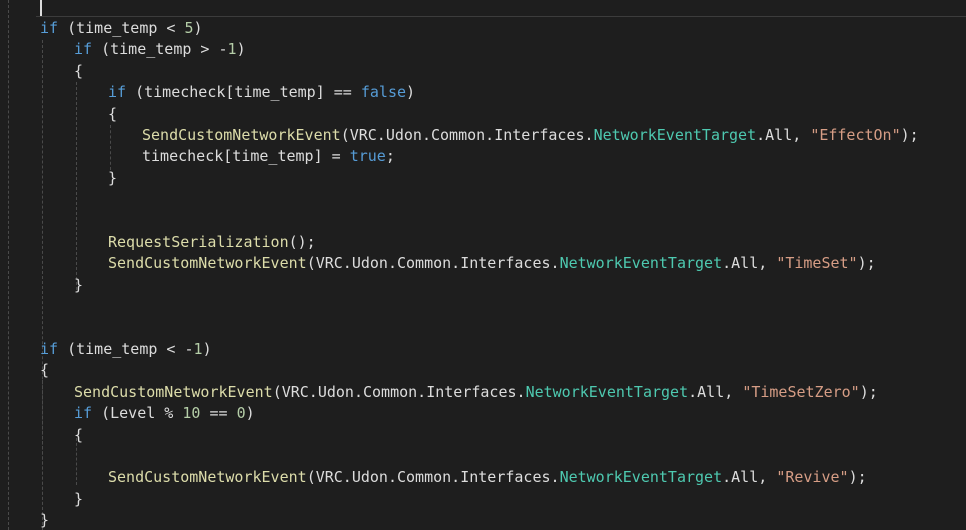  What do you see at coordinates (218, 413) in the screenshot?
I see `code-token: ==` at bounding box center [218, 413].